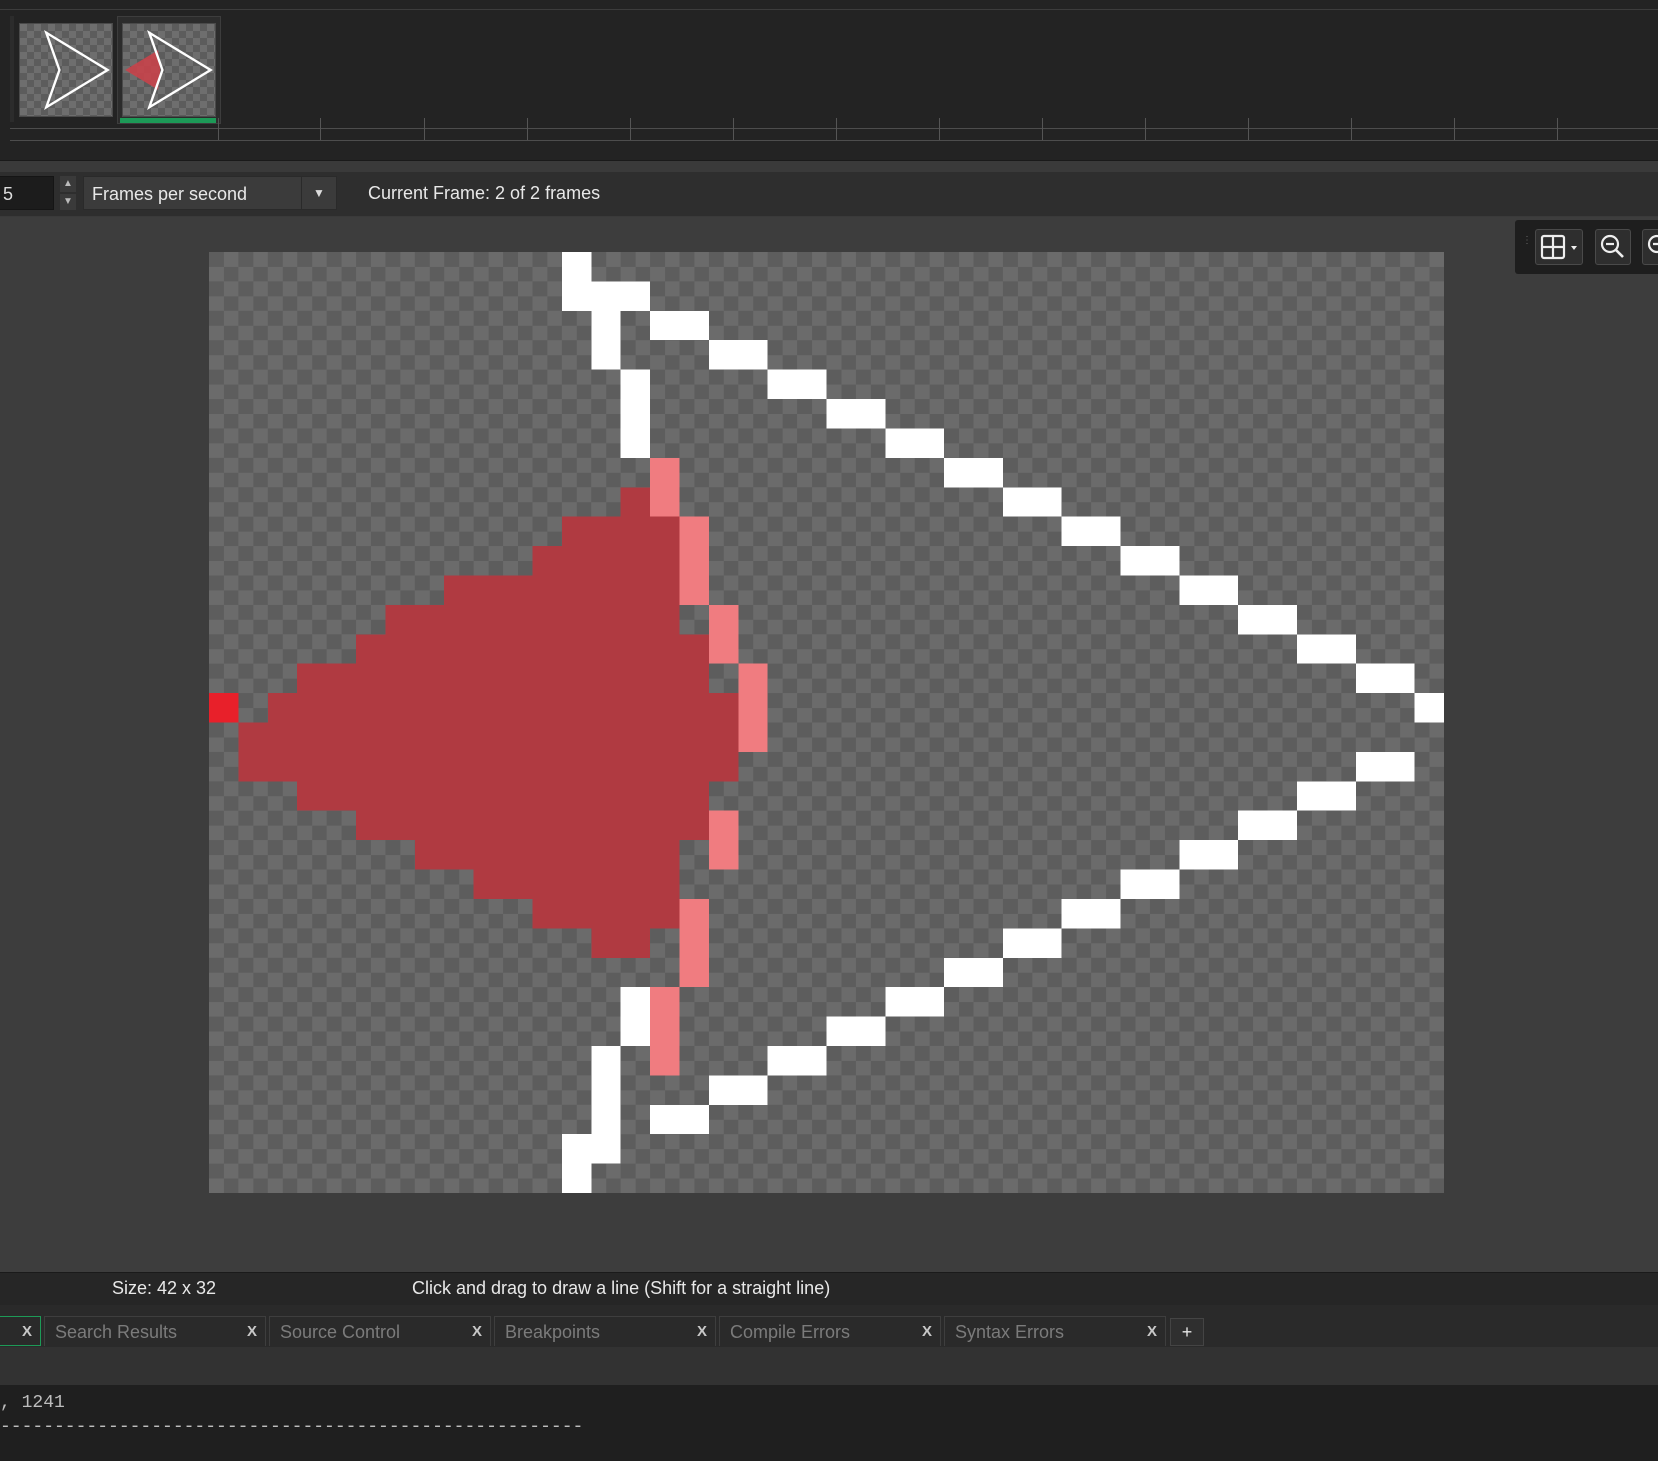 This screenshot has height=1461, width=1658. What do you see at coordinates (1187, 1332) in the screenshot?
I see `add-tab-button: +` at bounding box center [1187, 1332].